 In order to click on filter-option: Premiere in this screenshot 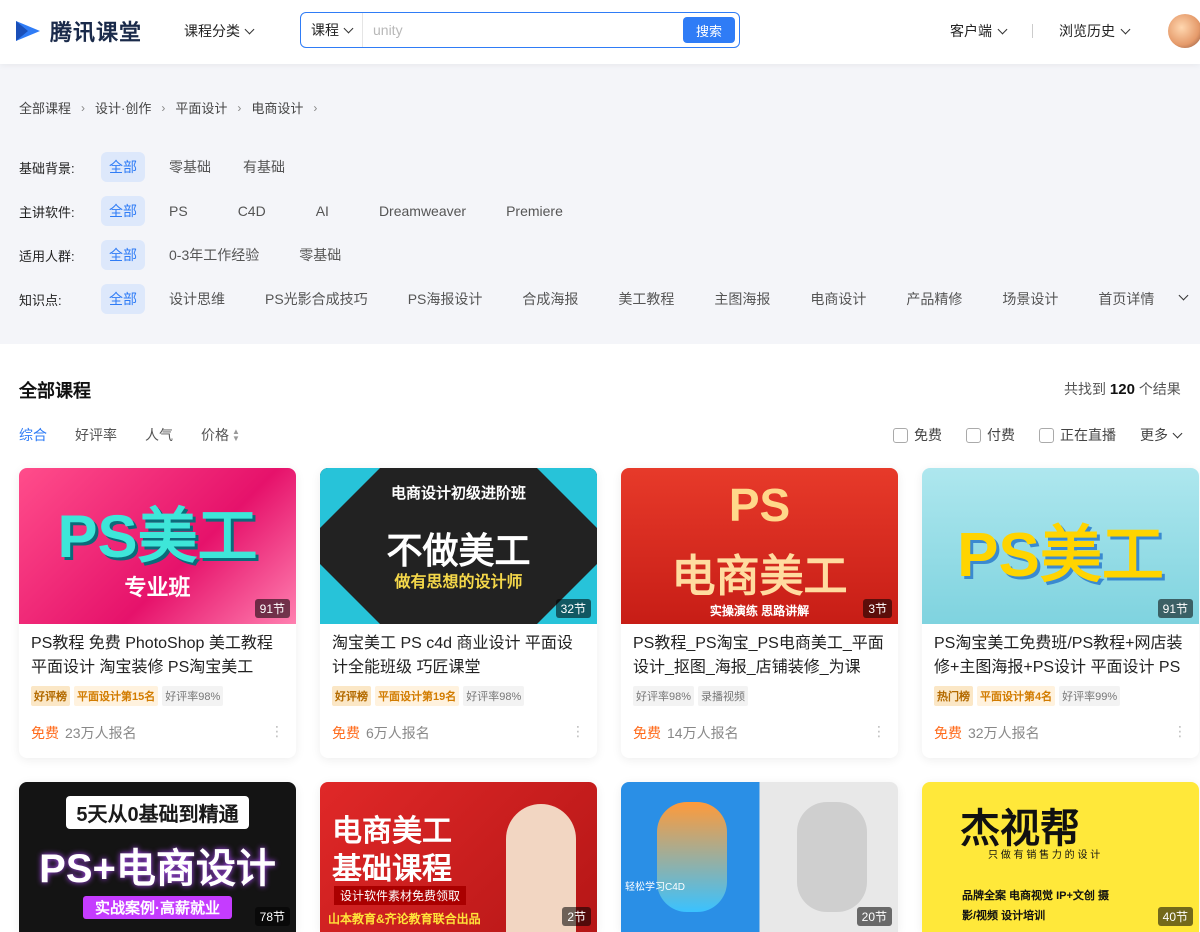, I will do `click(534, 211)`.